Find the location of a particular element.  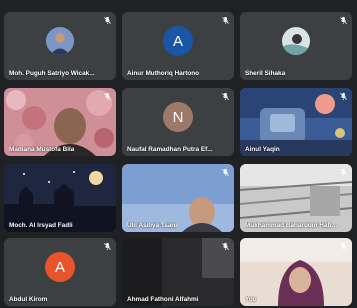

participant-name: Ahmad Fathoni Alfahmi is located at coordinates (163, 299).